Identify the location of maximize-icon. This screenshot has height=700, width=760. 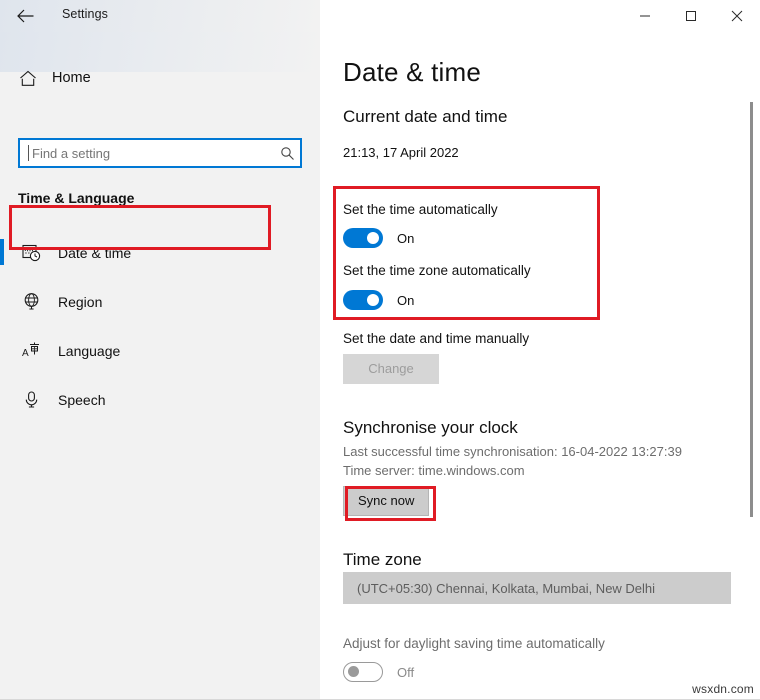
(691, 16).